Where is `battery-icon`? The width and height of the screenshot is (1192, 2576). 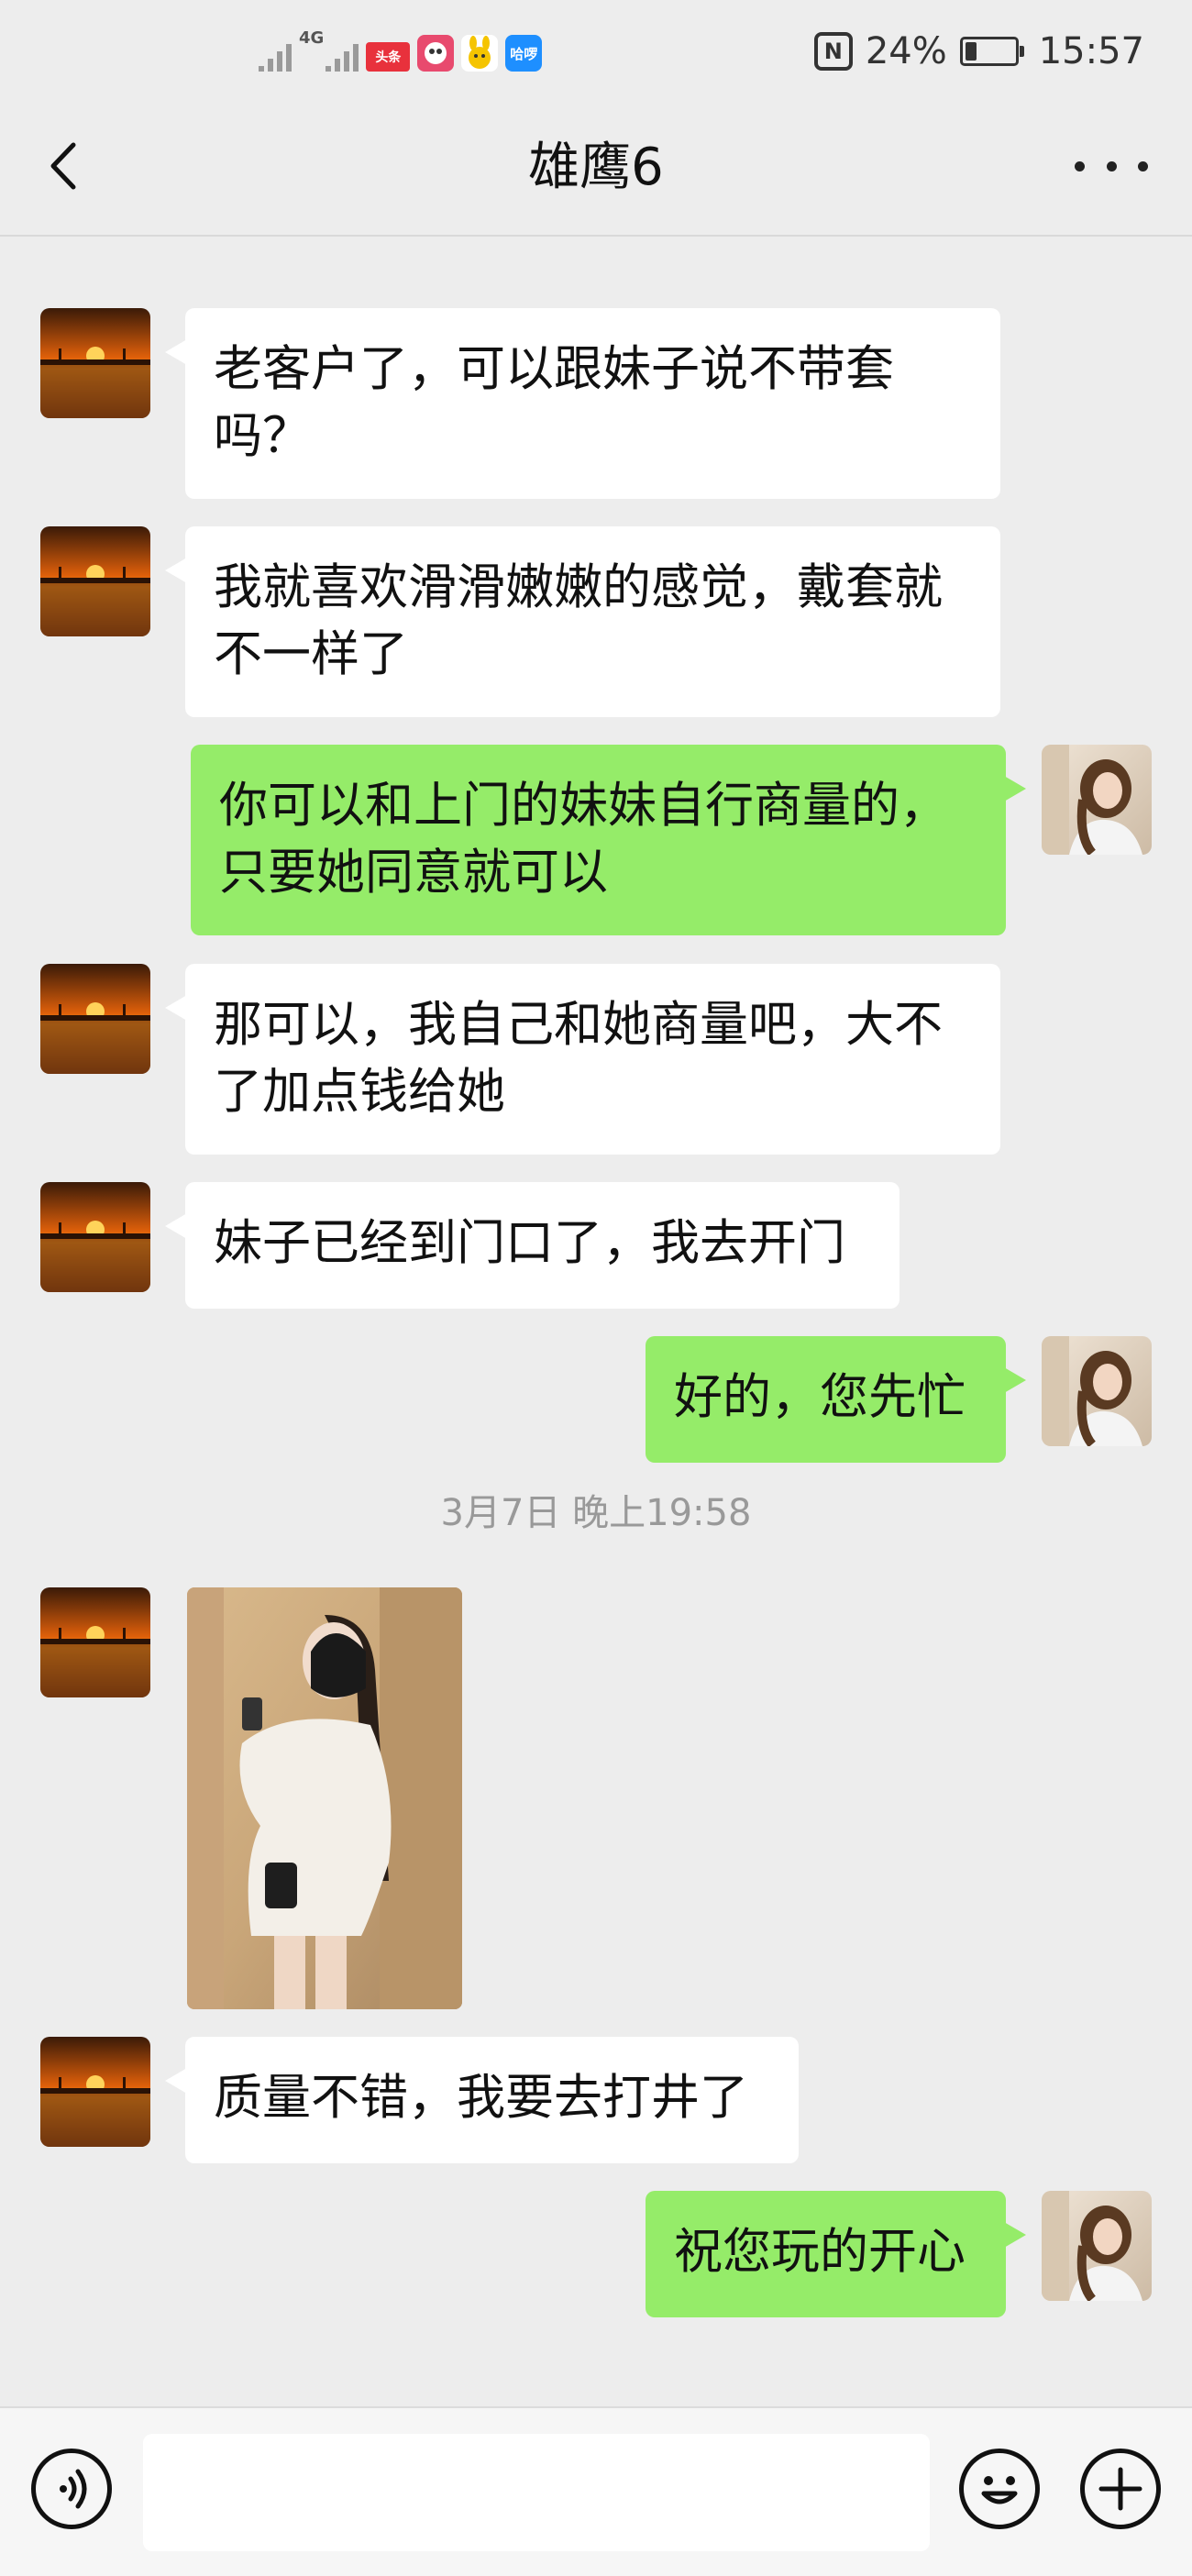
battery-icon is located at coordinates (991, 51).